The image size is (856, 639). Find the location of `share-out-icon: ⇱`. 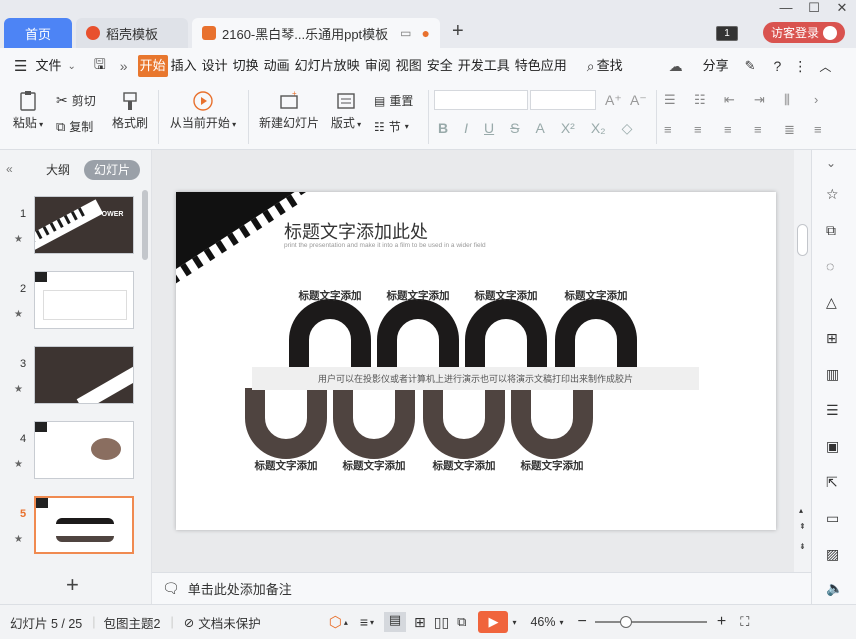

share-out-icon: ⇱ is located at coordinates (834, 482).